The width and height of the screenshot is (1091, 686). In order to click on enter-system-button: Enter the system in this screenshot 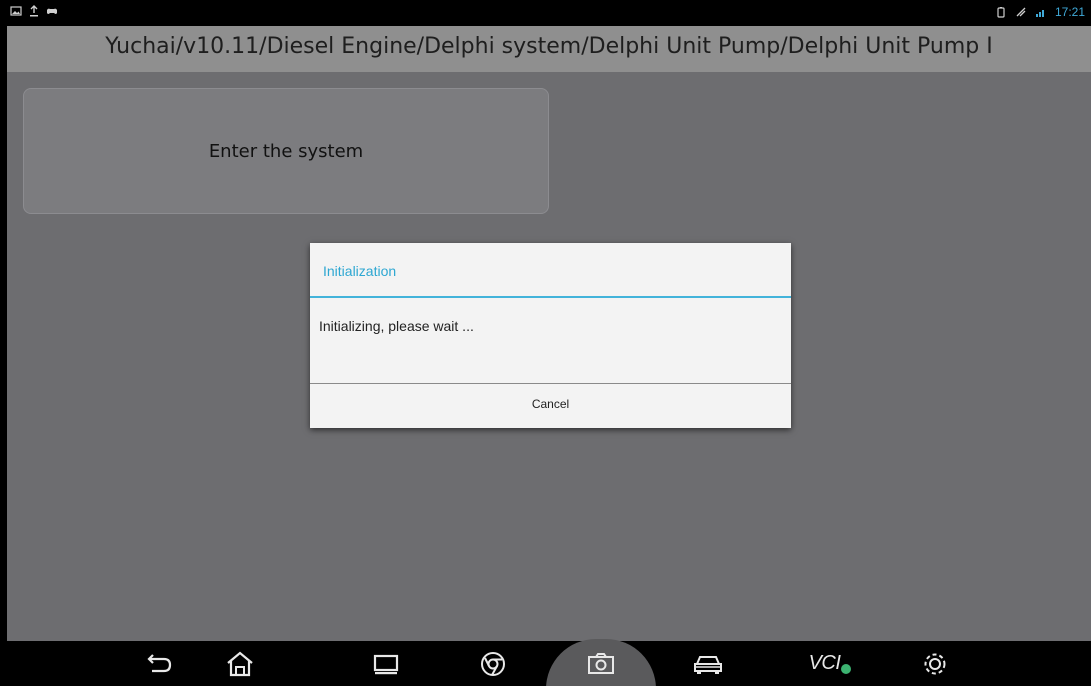, I will do `click(286, 151)`.